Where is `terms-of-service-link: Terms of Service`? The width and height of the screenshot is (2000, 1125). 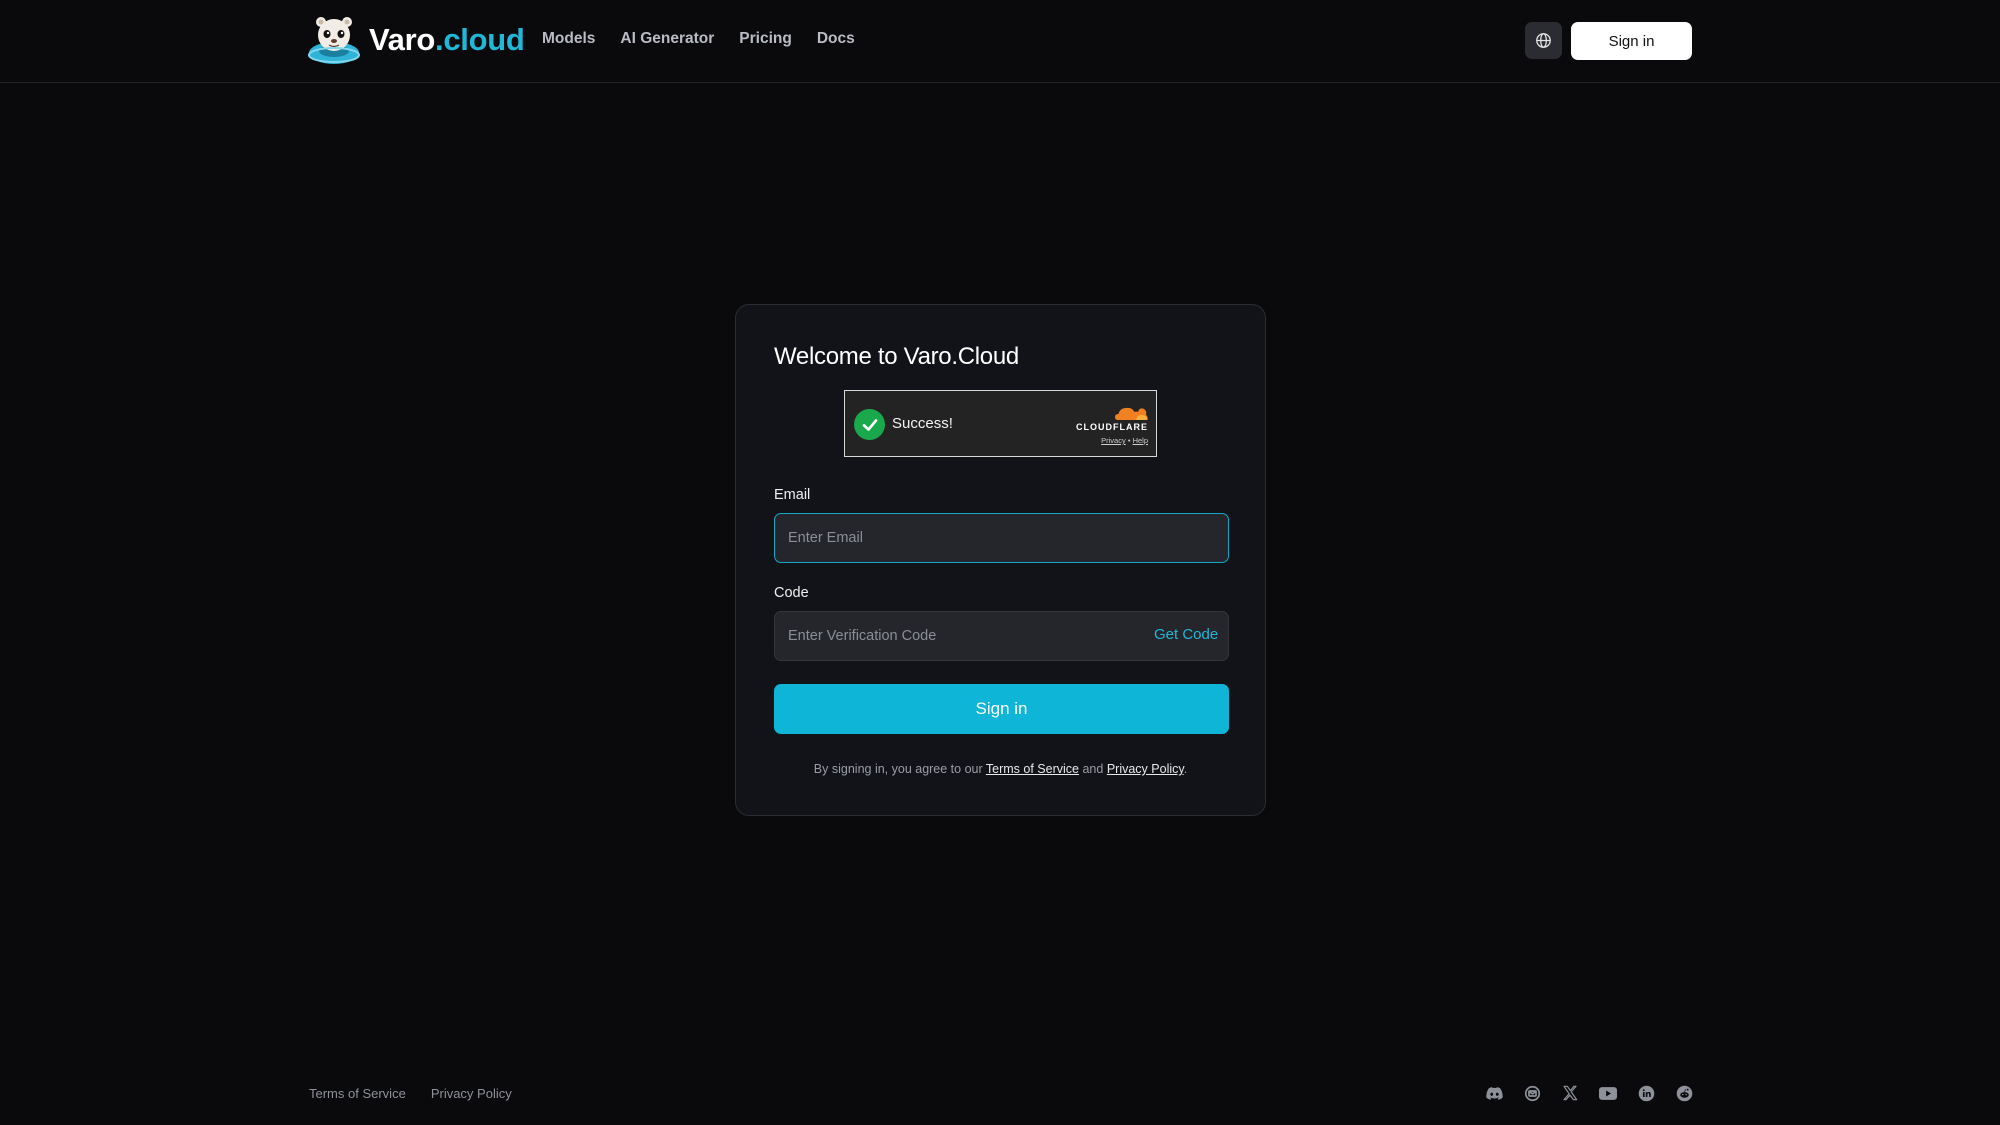 terms-of-service-link: Terms of Service is located at coordinates (1032, 769).